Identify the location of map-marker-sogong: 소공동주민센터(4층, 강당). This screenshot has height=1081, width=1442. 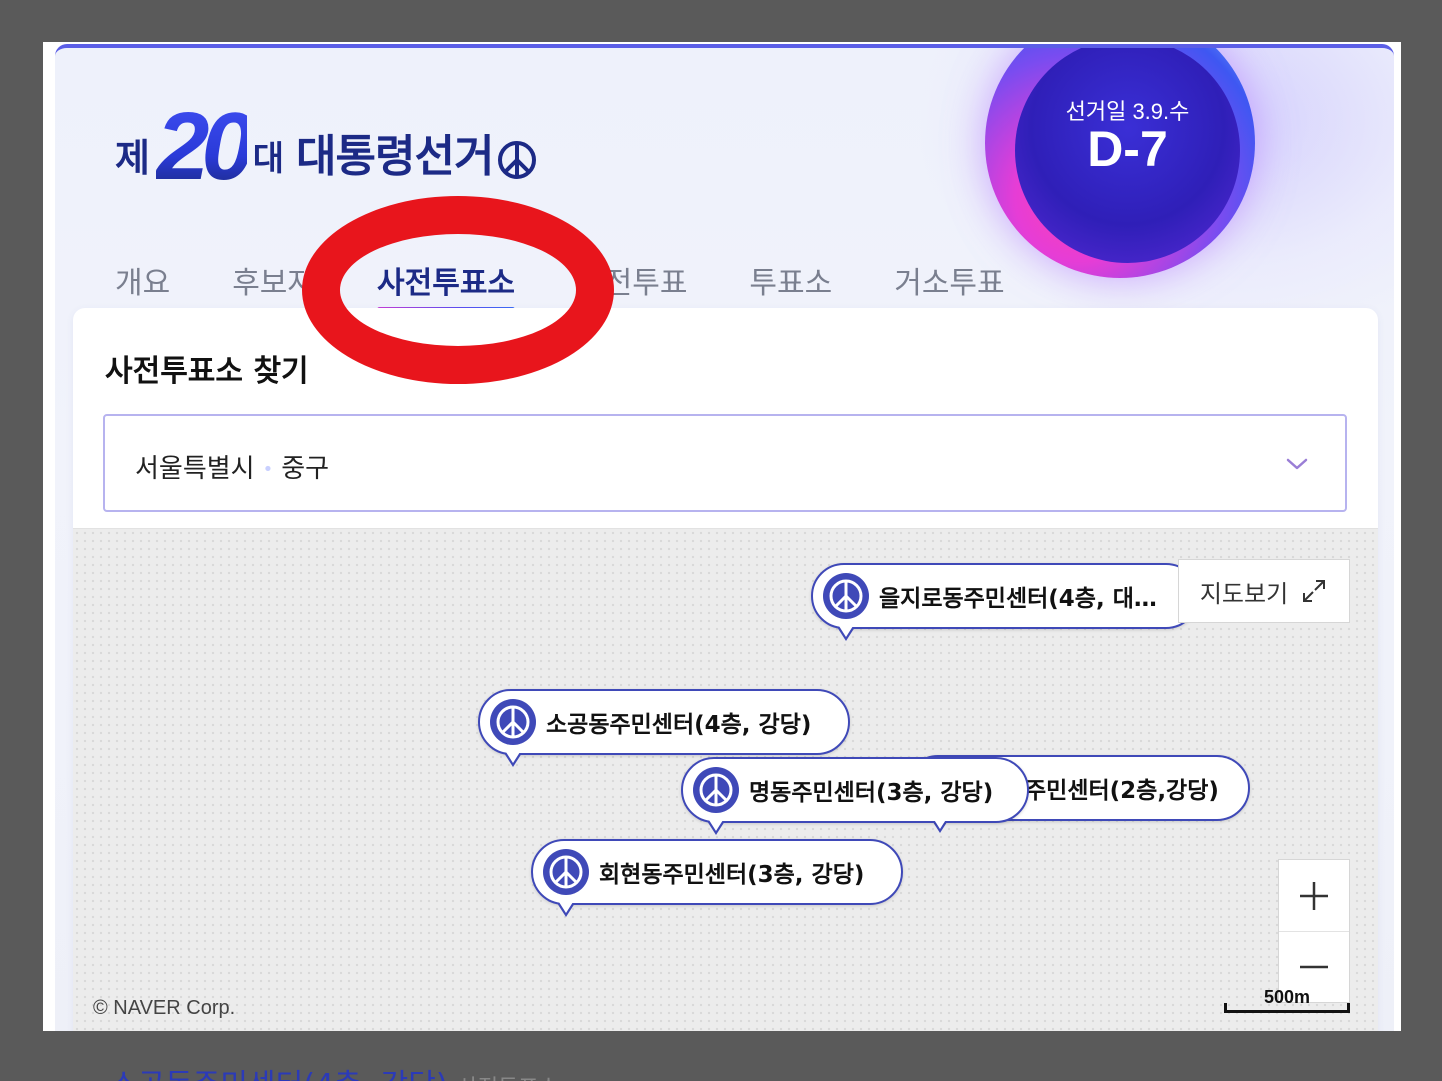
(664, 728).